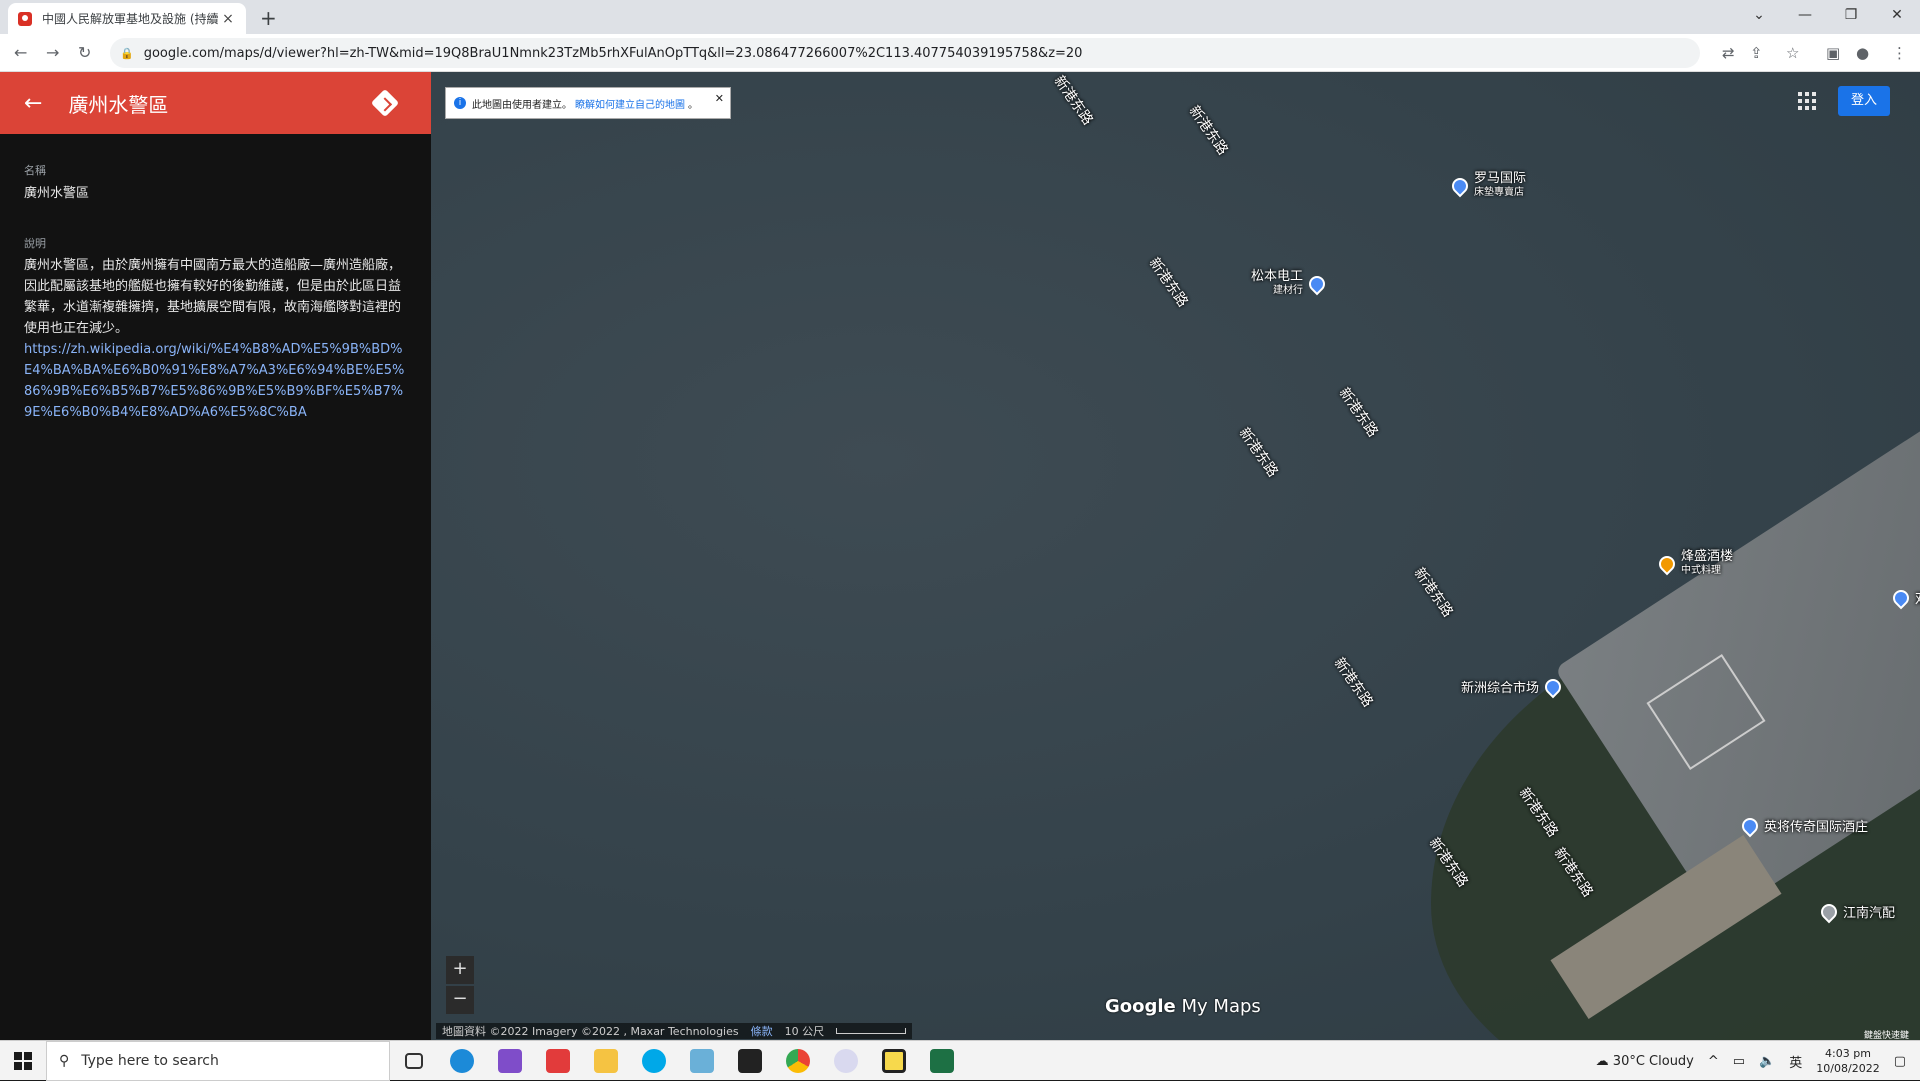 The width and height of the screenshot is (1920, 1081). Describe the element at coordinates (1645, 1061) in the screenshot. I see `weather-widget: ☁ 30°C Cloudy` at that location.